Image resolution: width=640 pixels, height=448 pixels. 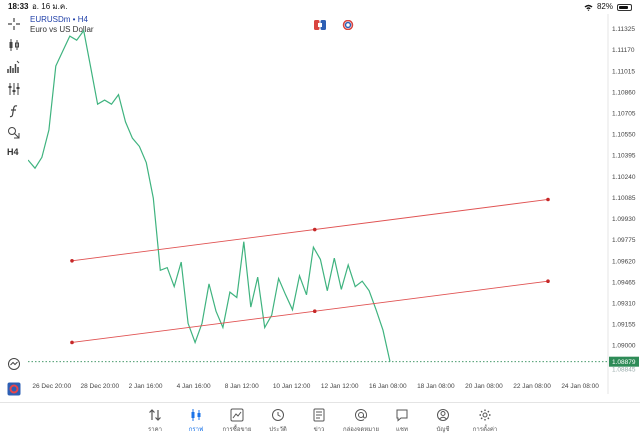 I want to click on time-axis-label: 22 Jan 08:00, so click(x=532, y=386).